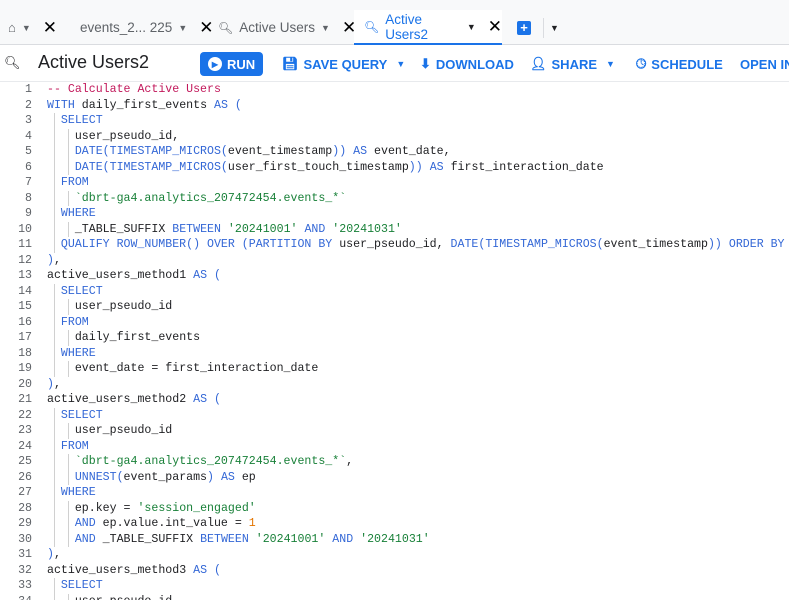 This screenshot has width=789, height=600. I want to click on download-button: ⬇ DOWNLOAD, so click(467, 64).